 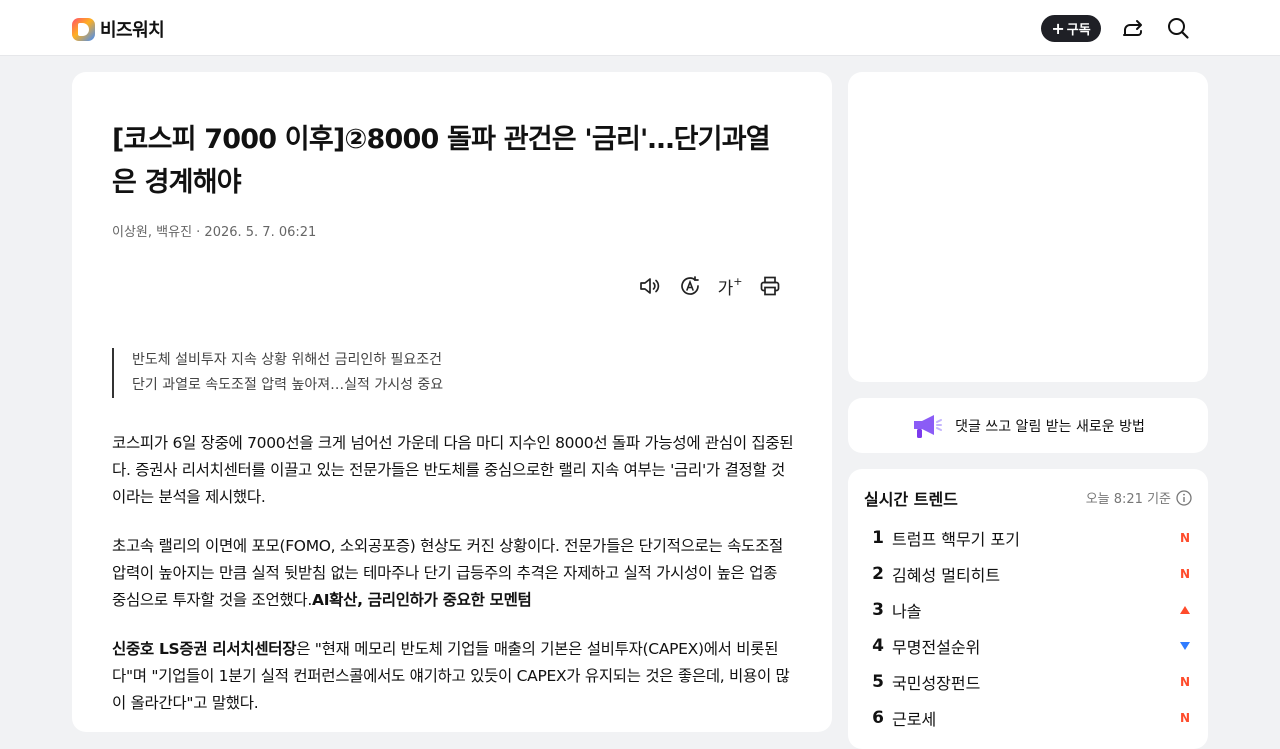 I want to click on summary-line: 단기 과열로 속도조절 압력 높아져…실적 가시성 중요, so click(x=288, y=385).